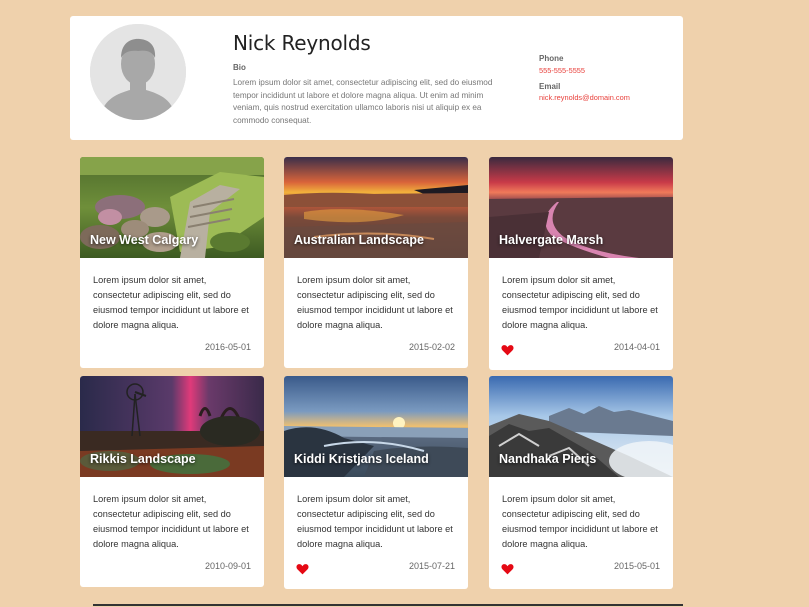  I want to click on phone-link: 555-555-5555, so click(562, 70).